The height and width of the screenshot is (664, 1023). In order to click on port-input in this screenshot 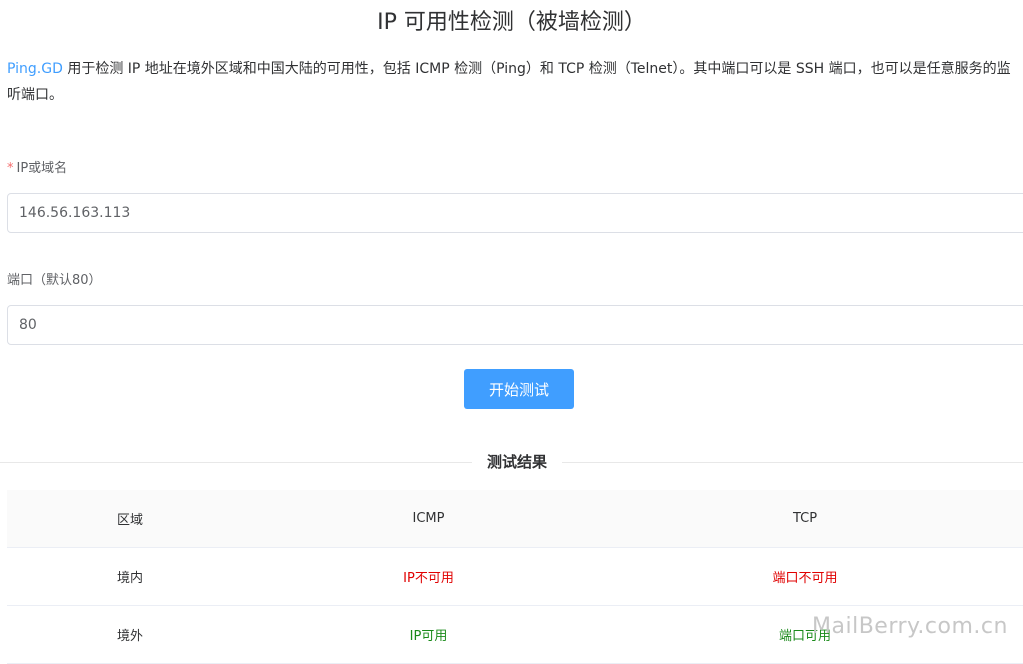, I will do `click(515, 325)`.